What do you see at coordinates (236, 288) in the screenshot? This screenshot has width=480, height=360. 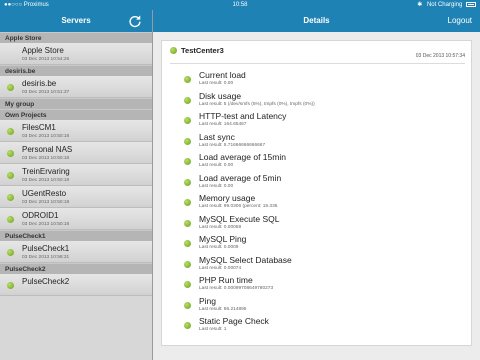 I see `check-result: Last result: 0.00099708649780273` at bounding box center [236, 288].